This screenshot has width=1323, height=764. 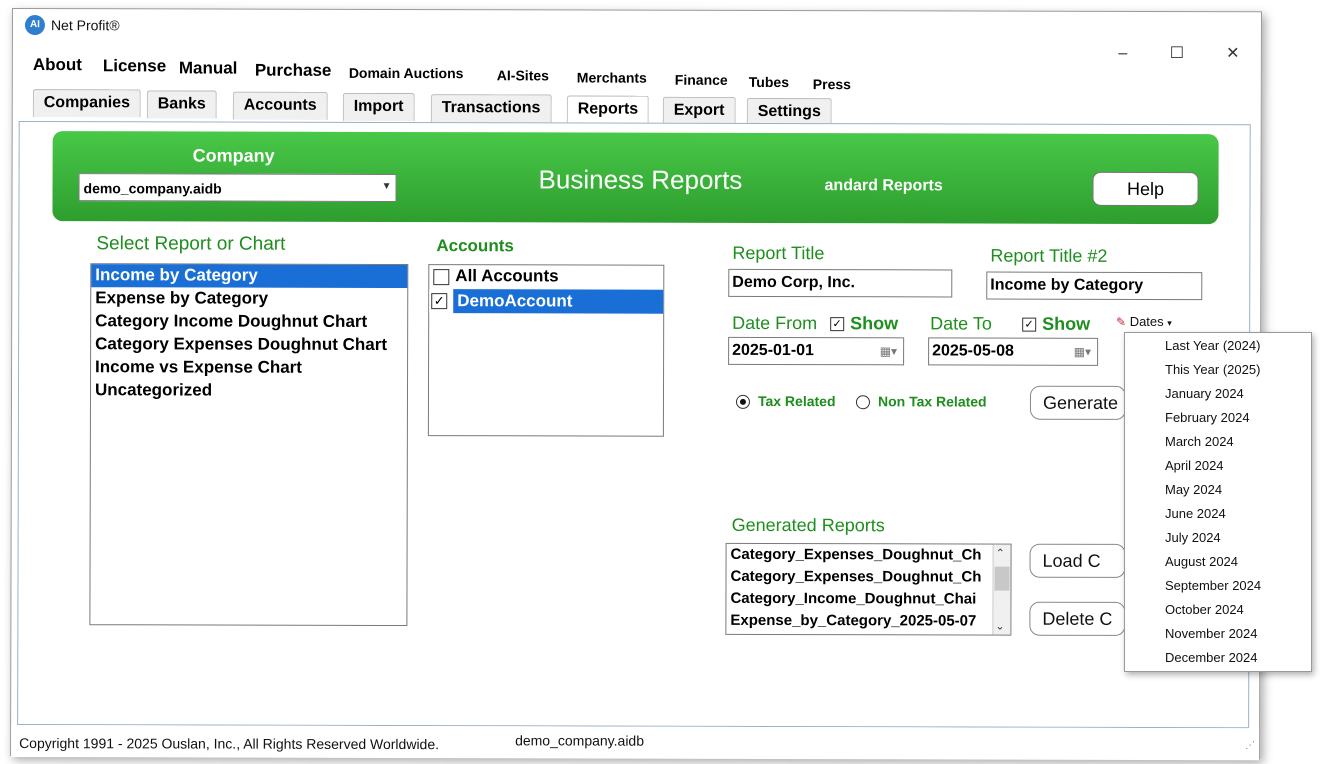 I want to click on tab-transactions: Transactions, so click(x=491, y=108).